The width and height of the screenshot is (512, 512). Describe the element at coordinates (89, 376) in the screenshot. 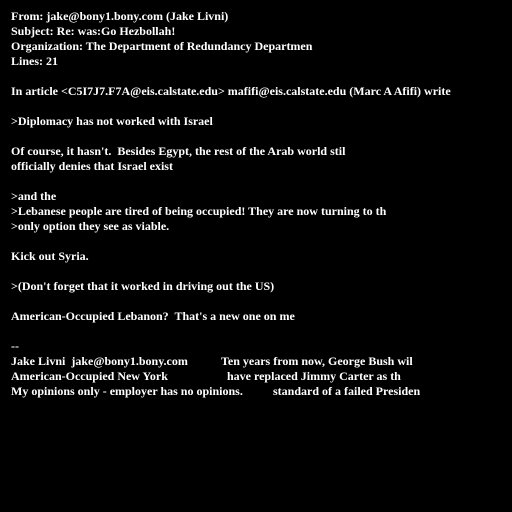

I see `signature-left: American-Occupied New York` at that location.